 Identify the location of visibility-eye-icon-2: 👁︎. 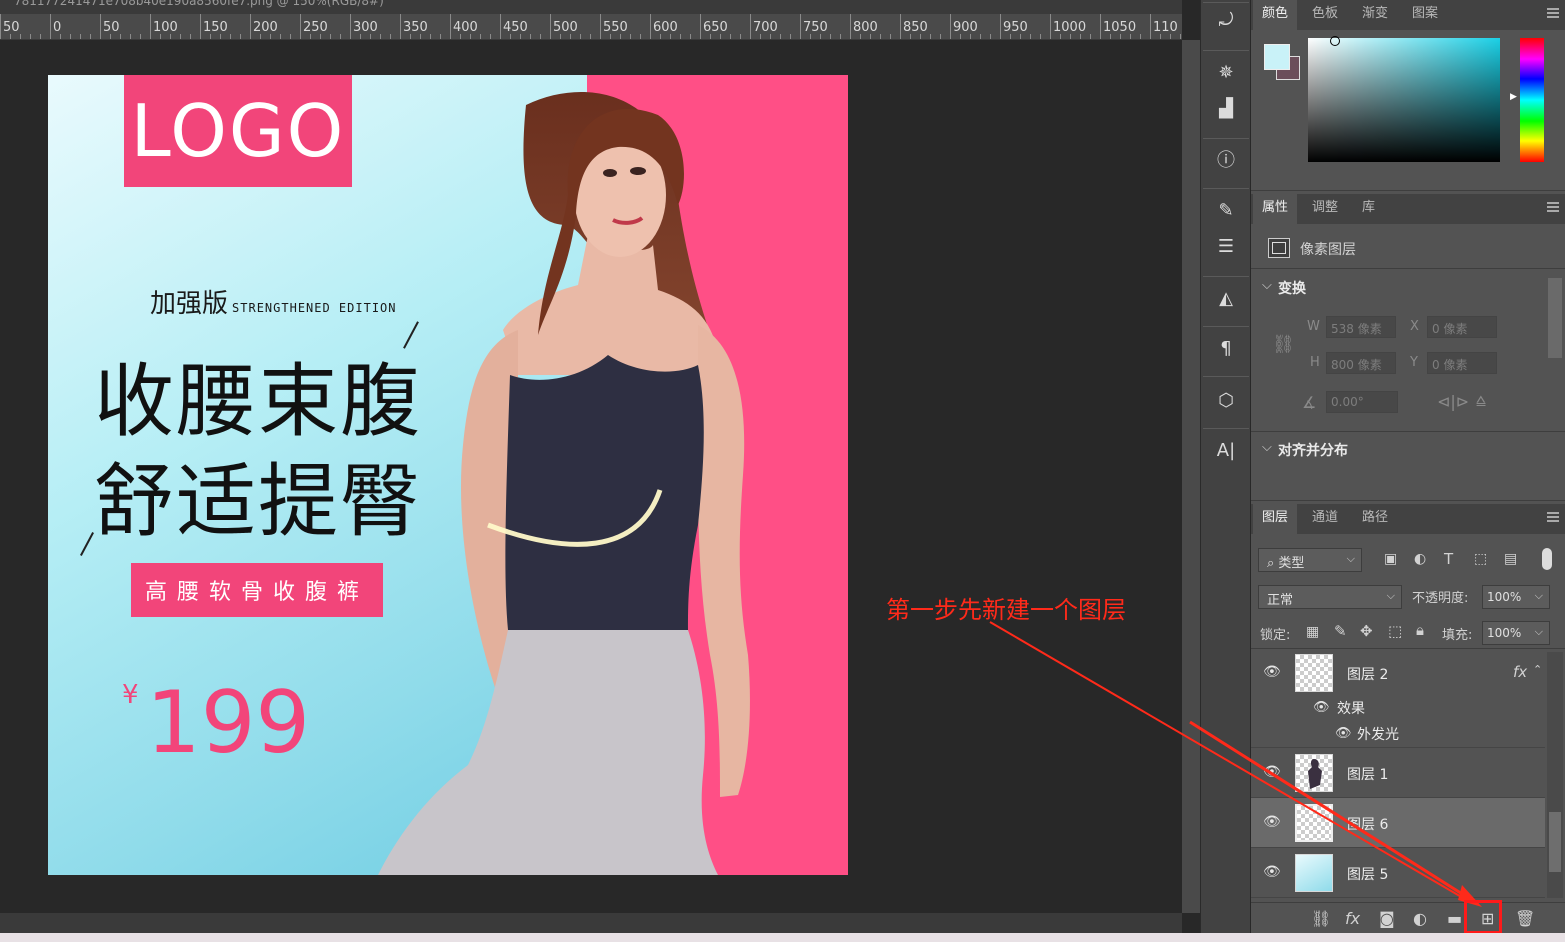
(1272, 772).